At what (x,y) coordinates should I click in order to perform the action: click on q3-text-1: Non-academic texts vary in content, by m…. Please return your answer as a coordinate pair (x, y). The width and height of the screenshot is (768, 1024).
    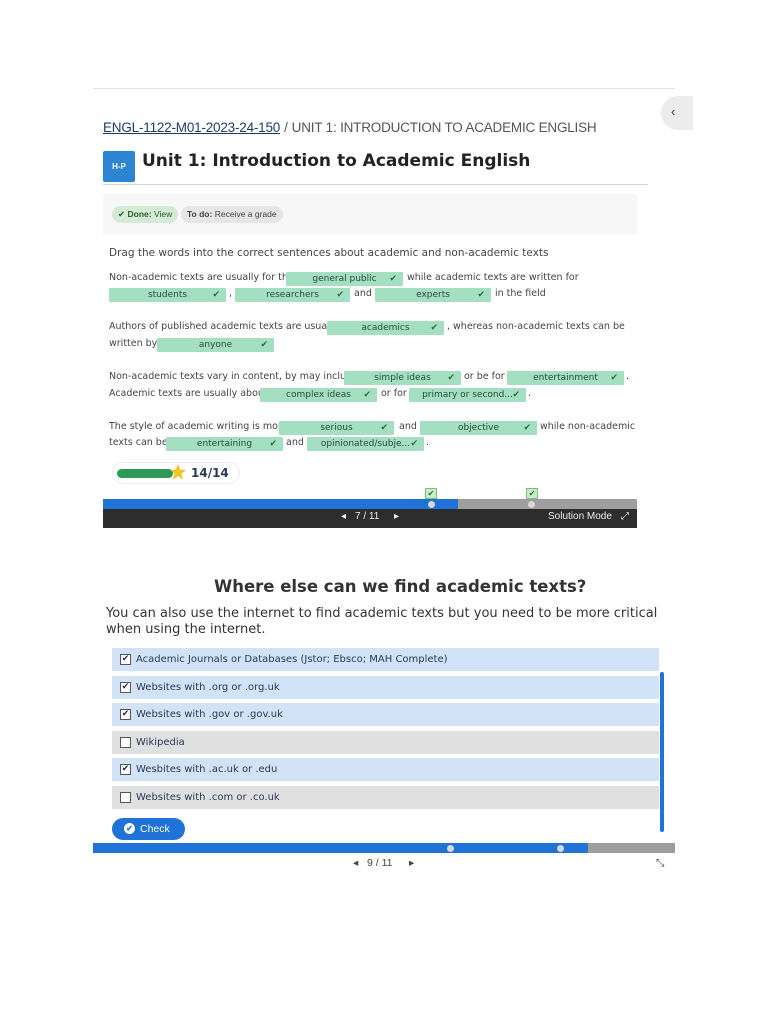
    Looking at the image, I should click on (233, 376).